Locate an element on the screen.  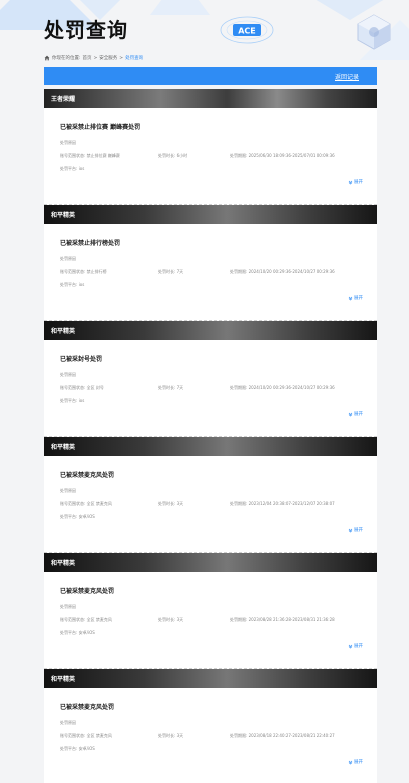
breadcrumb-prefix: 你现在的位置: is located at coordinates (66, 58).